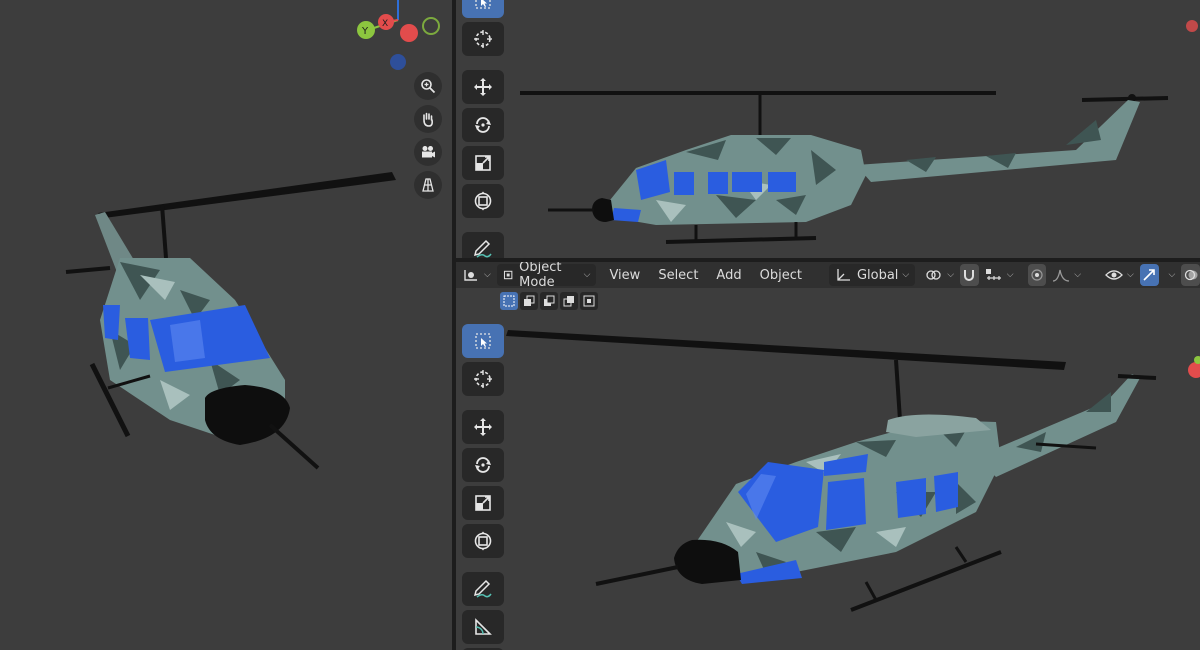 This screenshot has width=1200, height=650. Describe the element at coordinates (678, 275) in the screenshot. I see `menu-select: Select` at that location.